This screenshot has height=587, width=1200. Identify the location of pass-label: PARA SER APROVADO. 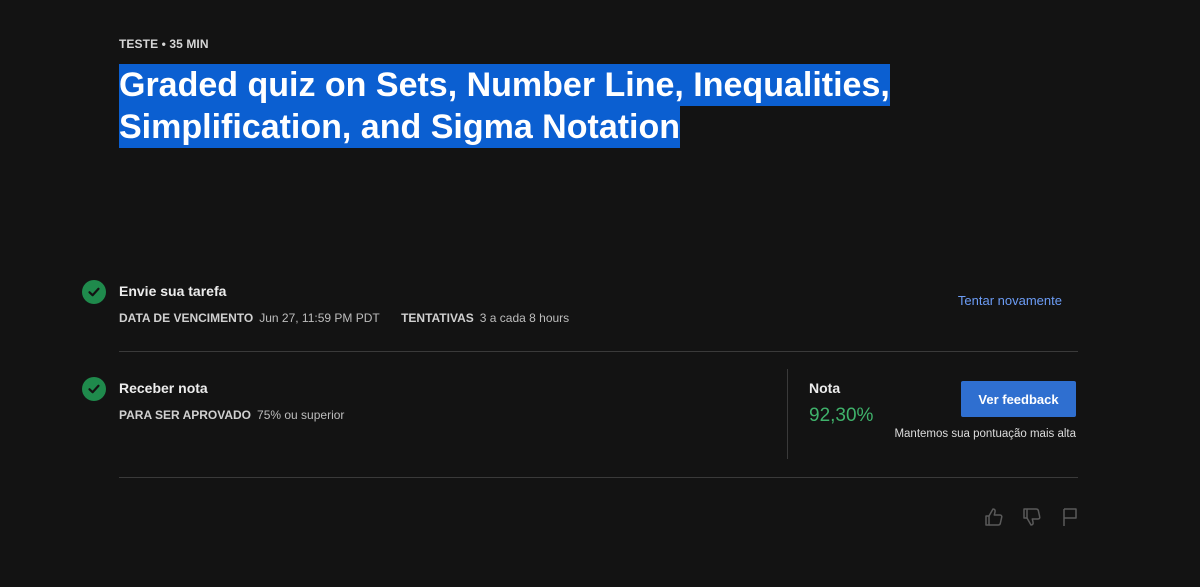
(185, 415).